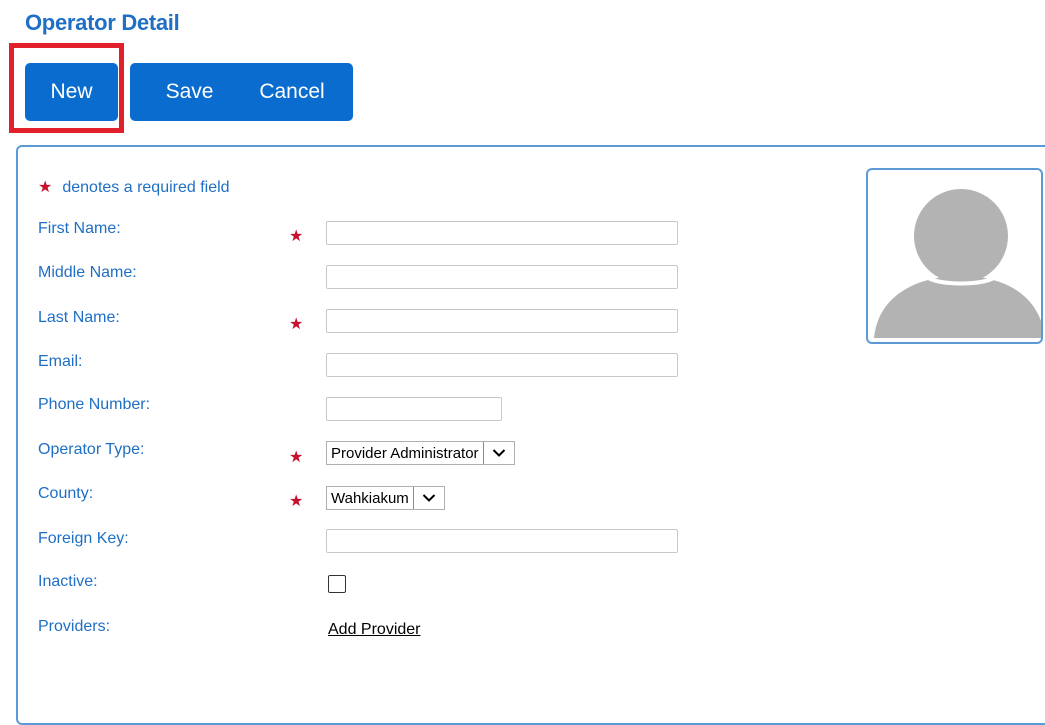 This screenshot has height=725, width=1045. Describe the element at coordinates (83, 538) in the screenshot. I see `foreign-key-label: Foreign Key:` at that location.